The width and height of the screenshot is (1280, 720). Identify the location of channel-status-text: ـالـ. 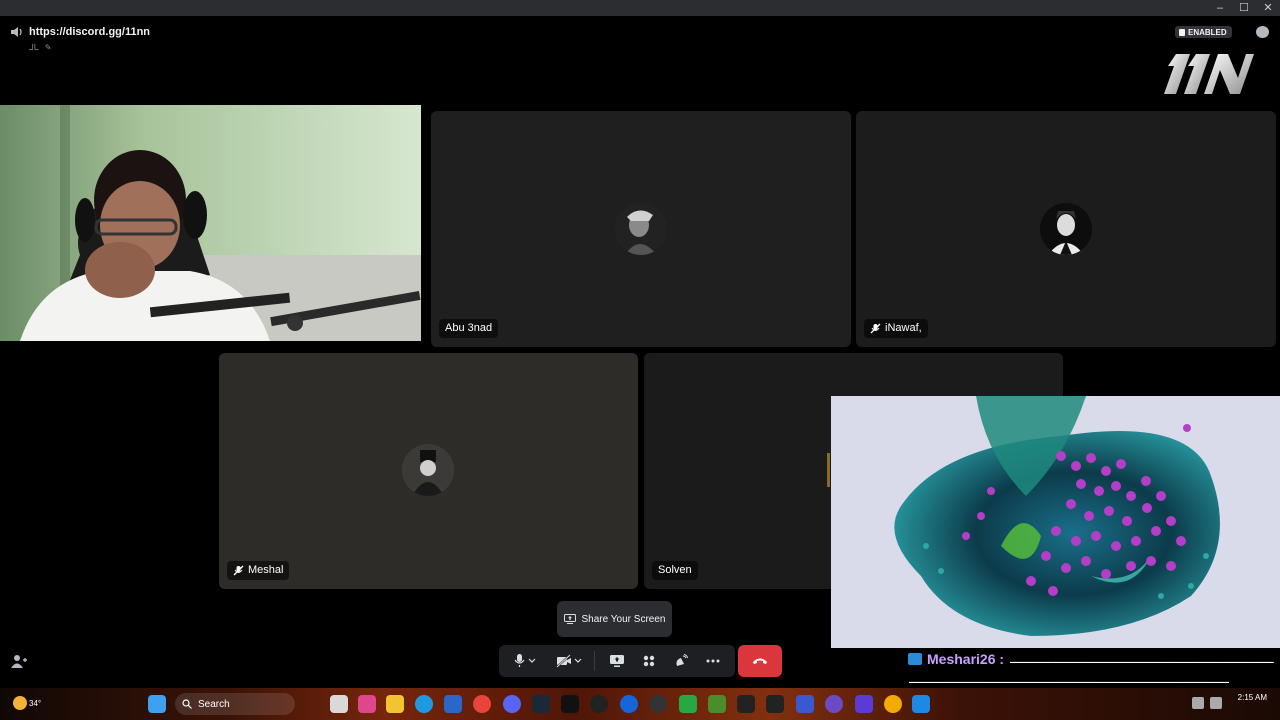
(34, 47).